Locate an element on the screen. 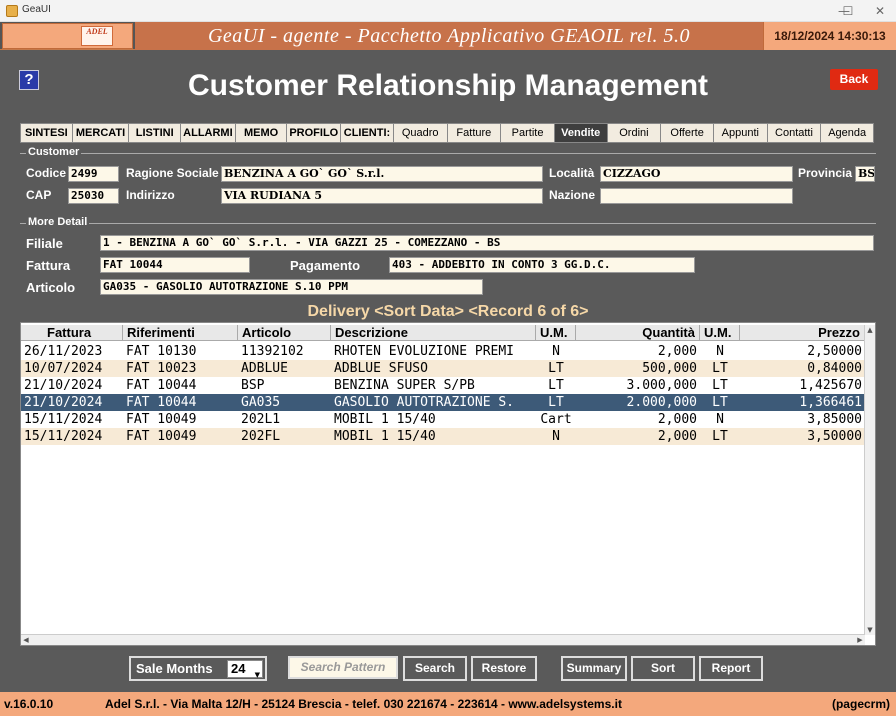 Image resolution: width=896 pixels, height=716 pixels. col-quantita: Quantità is located at coordinates (638, 333).